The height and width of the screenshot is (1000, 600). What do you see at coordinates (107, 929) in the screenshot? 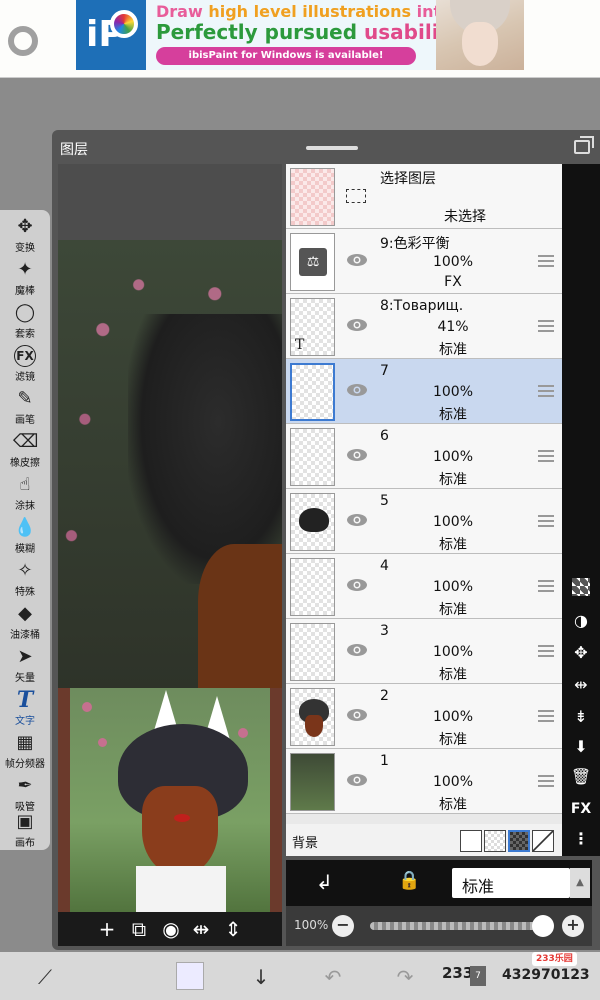
I see `add-layer-icon: +` at bounding box center [107, 929].